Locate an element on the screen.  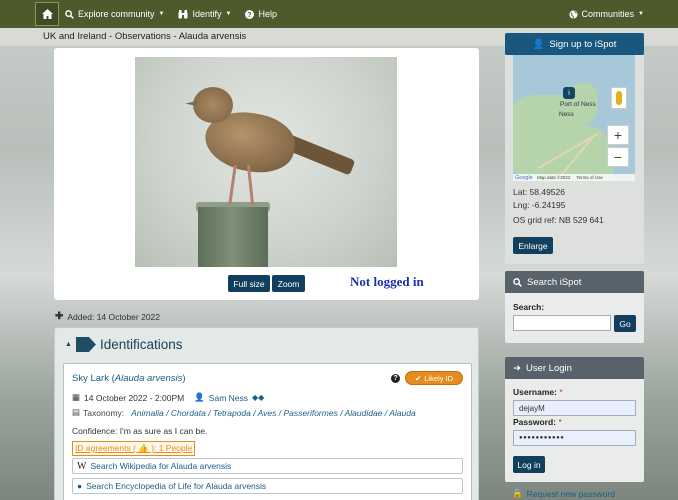
help-icon: ? is located at coordinates (395, 378).